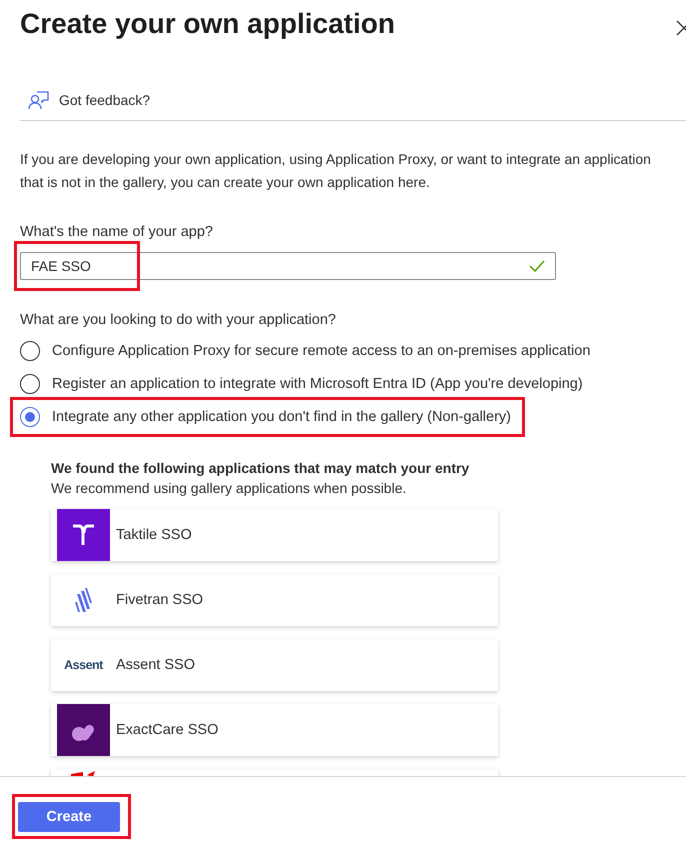  Describe the element at coordinates (288, 266) in the screenshot. I see `app-name-field: FAE SSO` at that location.